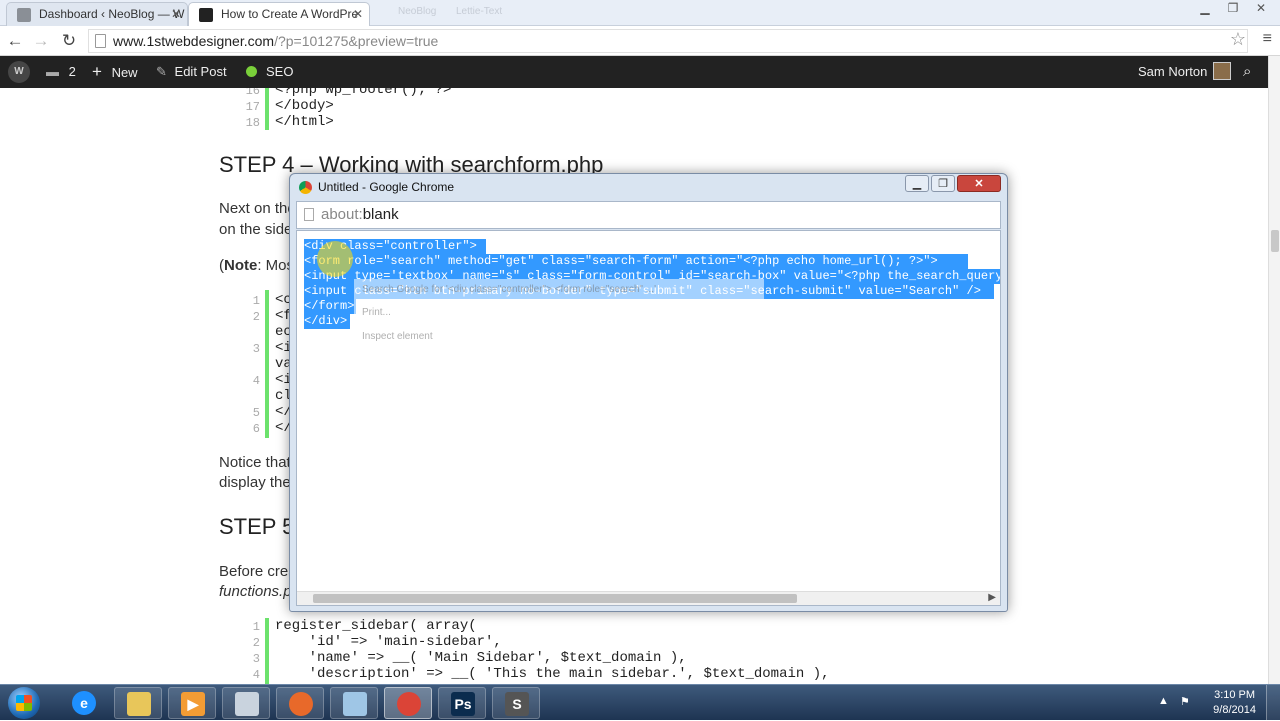  Describe the element at coordinates (462, 703) in the screenshot. I see `taskbar-photoshop-button: Ps` at that location.